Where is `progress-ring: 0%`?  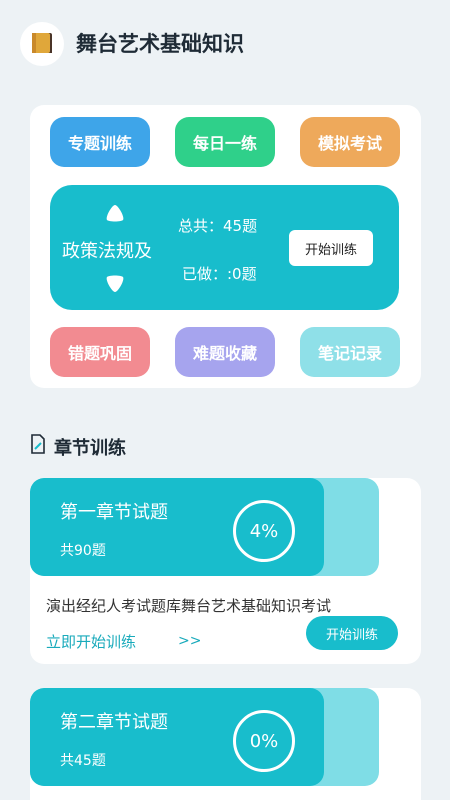
progress-ring: 0% is located at coordinates (264, 741).